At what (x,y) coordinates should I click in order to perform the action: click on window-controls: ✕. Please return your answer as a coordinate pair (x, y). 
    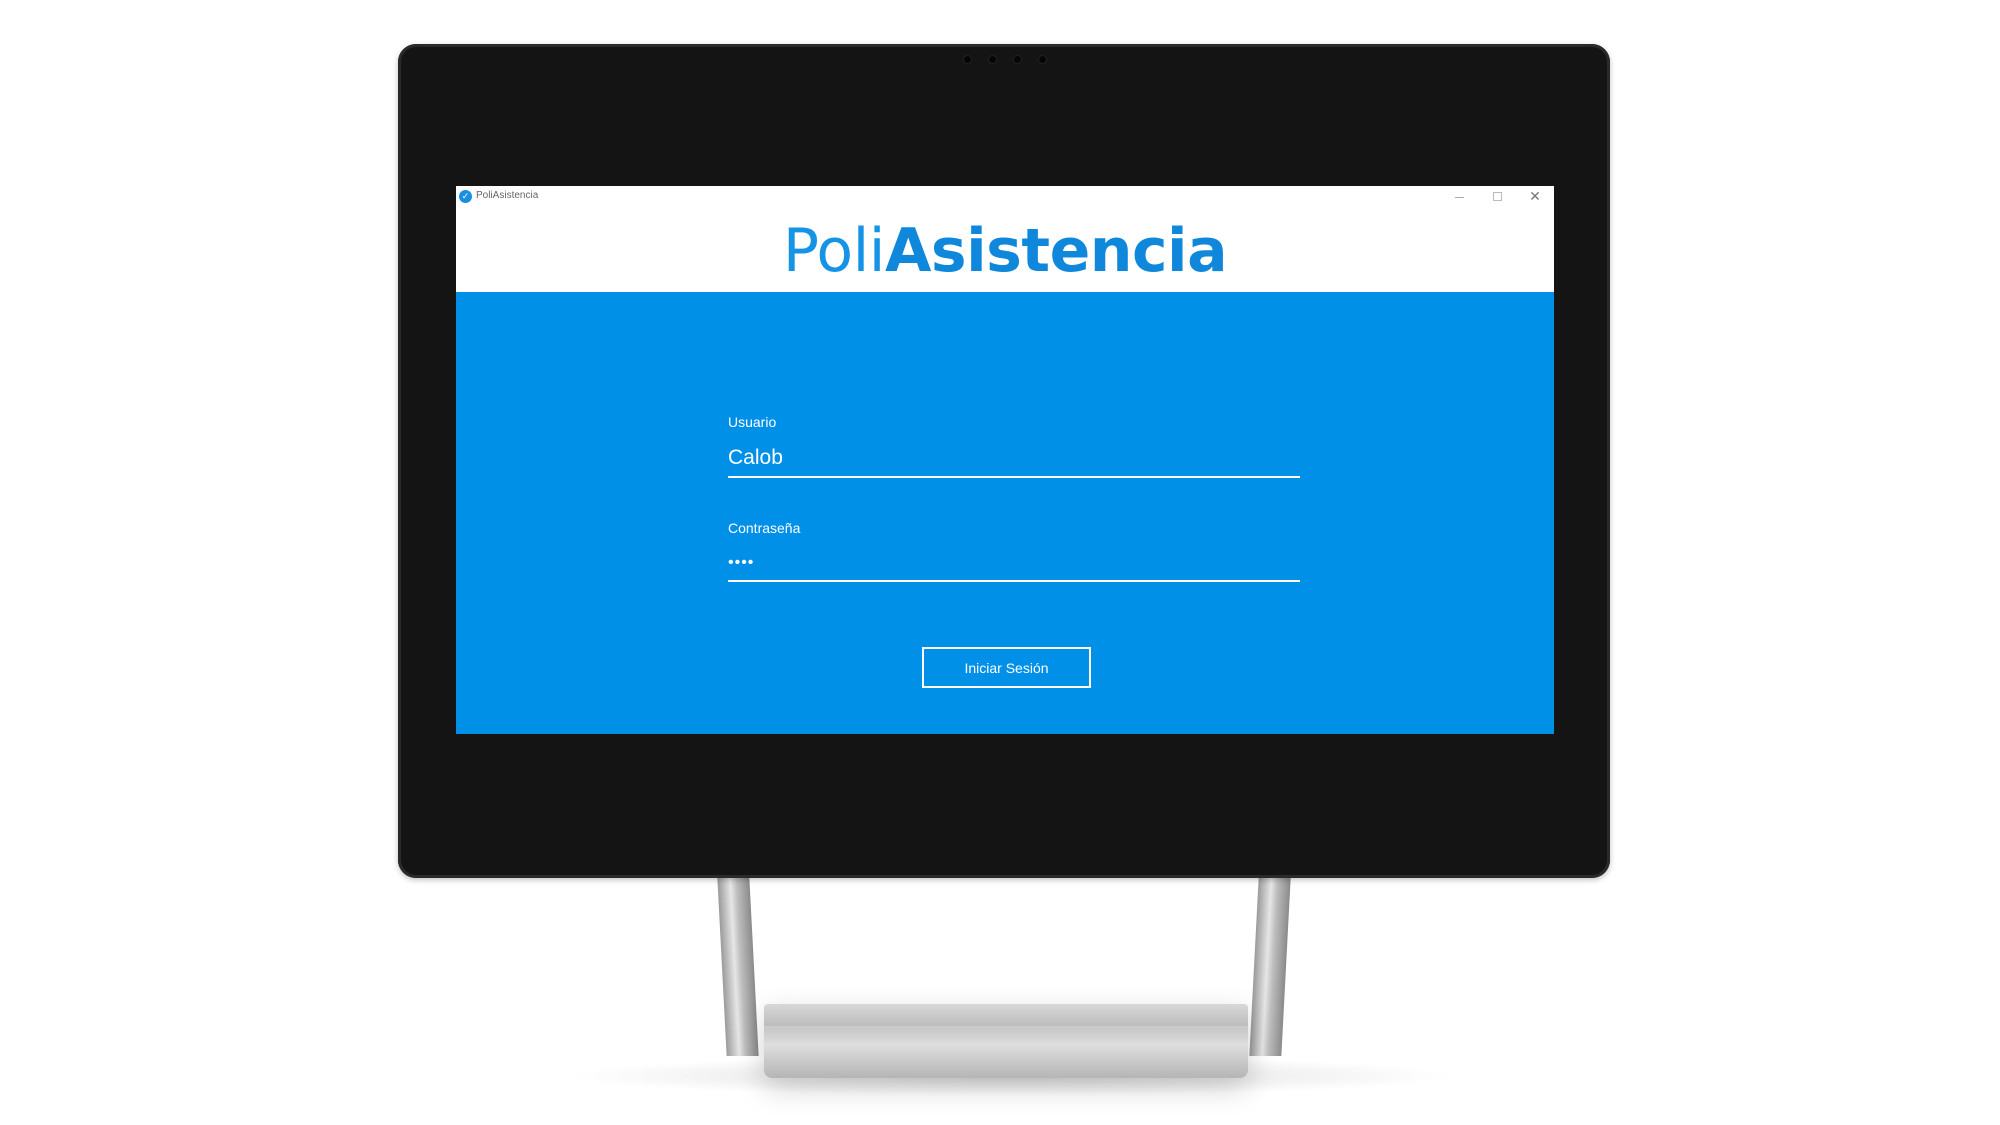
    Looking at the image, I should click on (1497, 196).